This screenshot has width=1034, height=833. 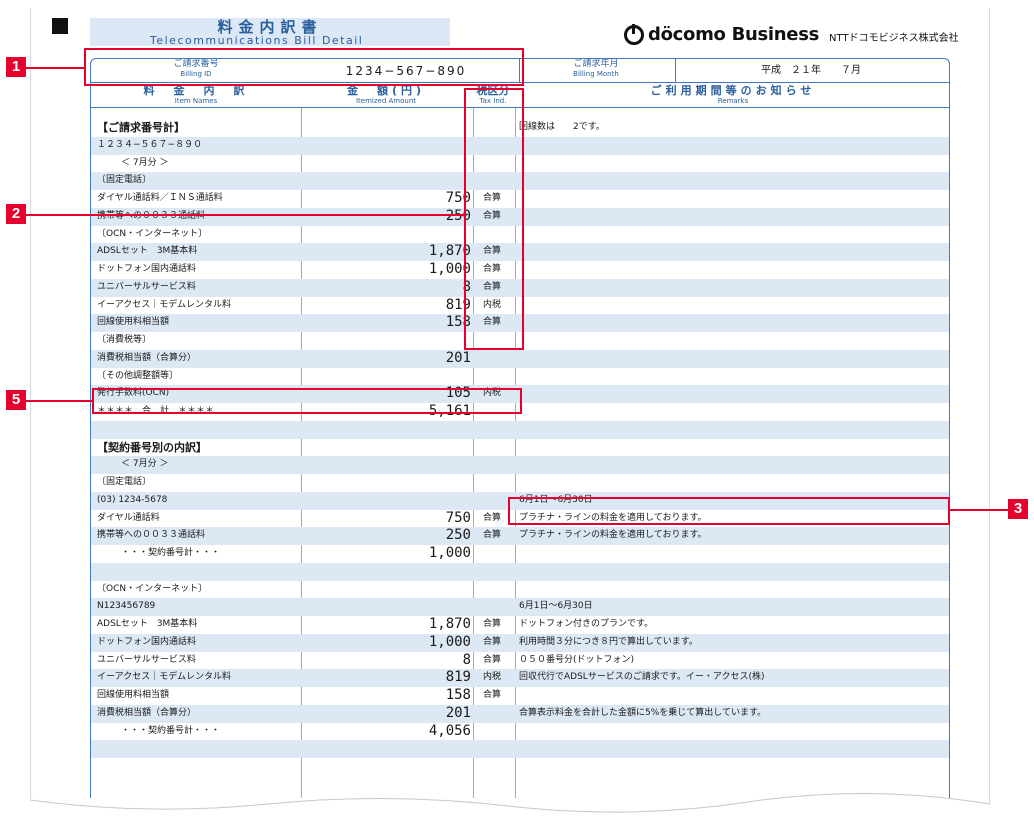 I want to click on company-logo: döcomo Business NTTドコモビジネス株式会社, so click(x=791, y=34).